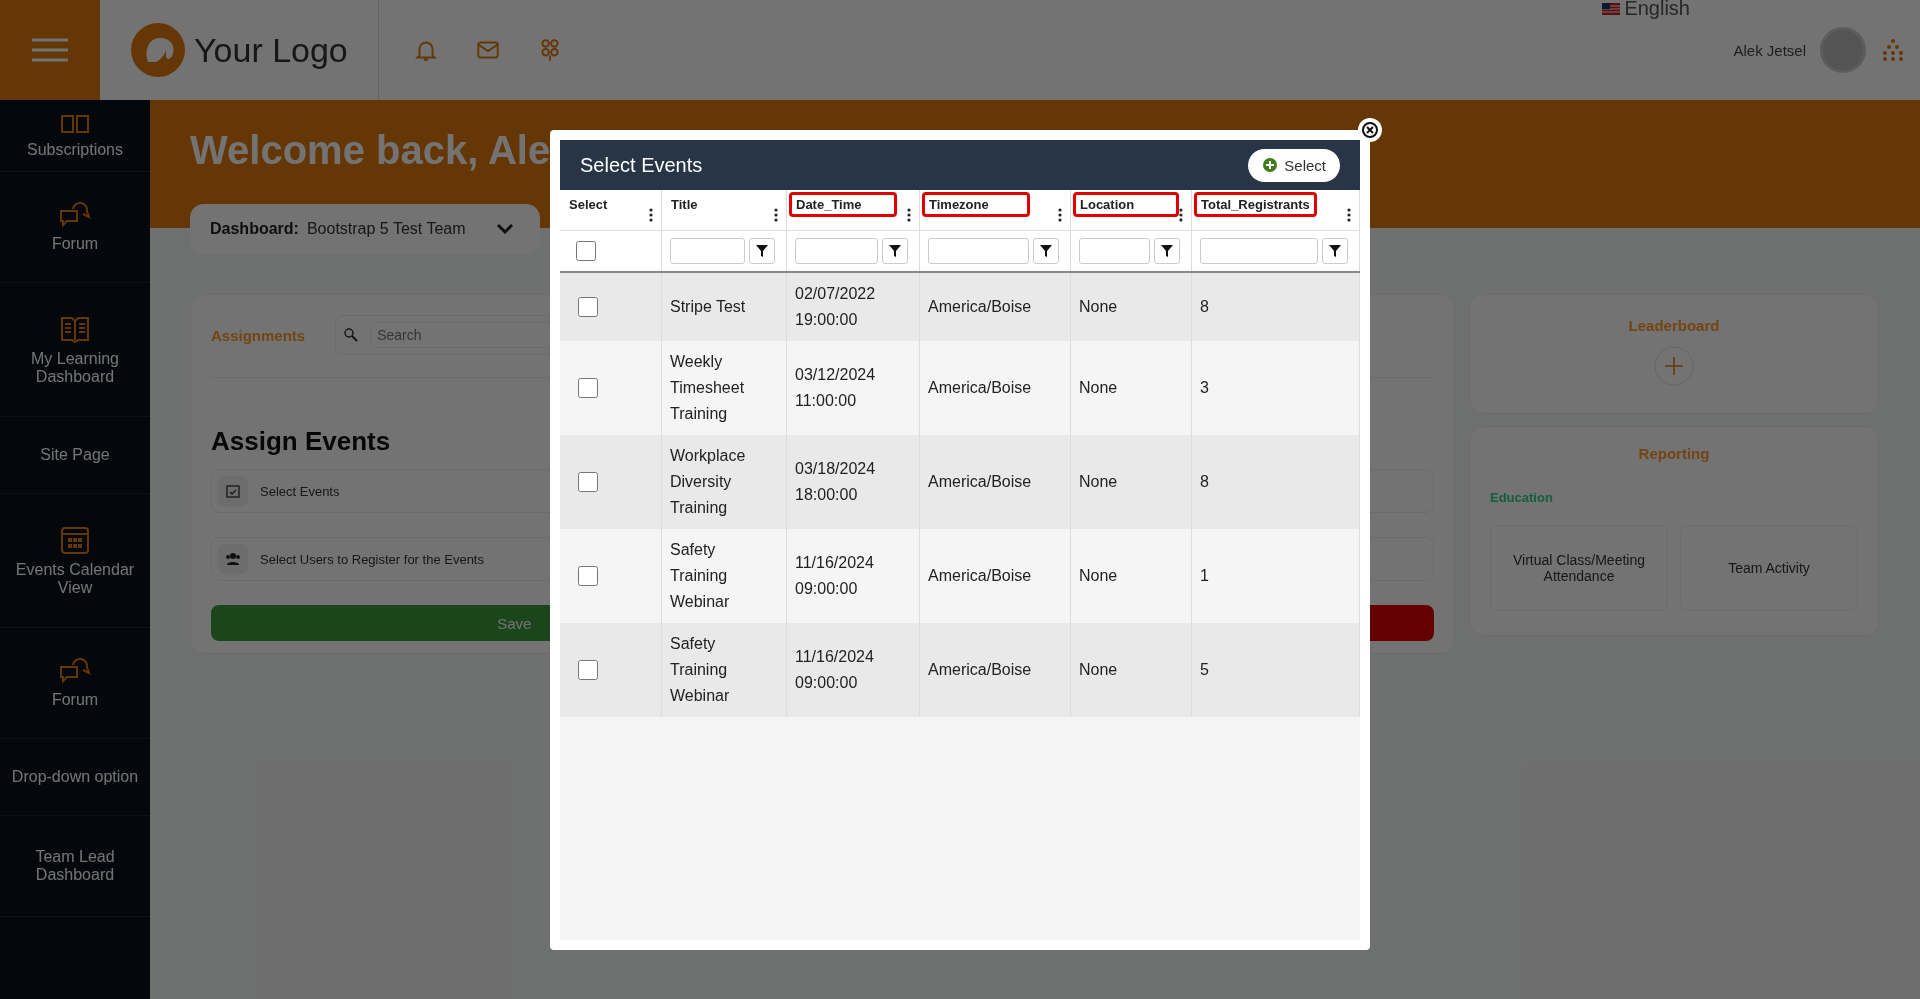 The height and width of the screenshot is (999, 1920). I want to click on column-header: Select, so click(611, 210).